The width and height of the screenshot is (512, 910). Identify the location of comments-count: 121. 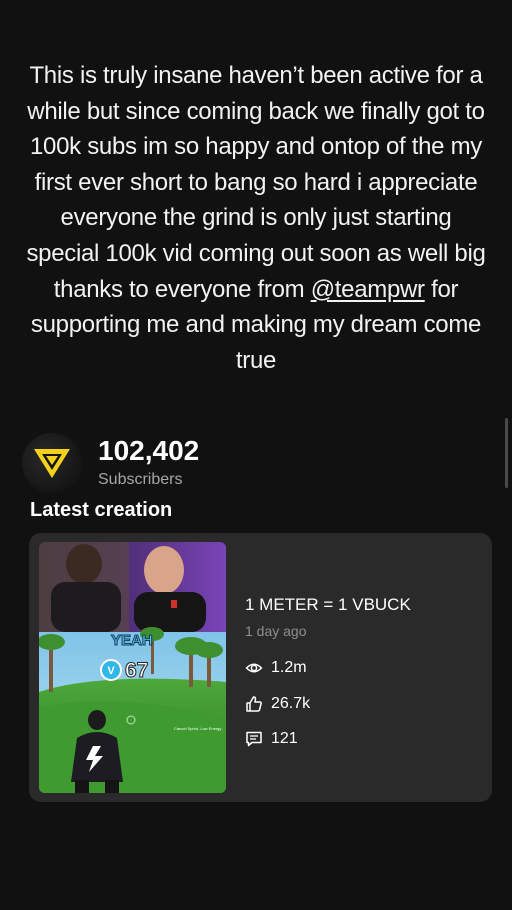
(284, 738).